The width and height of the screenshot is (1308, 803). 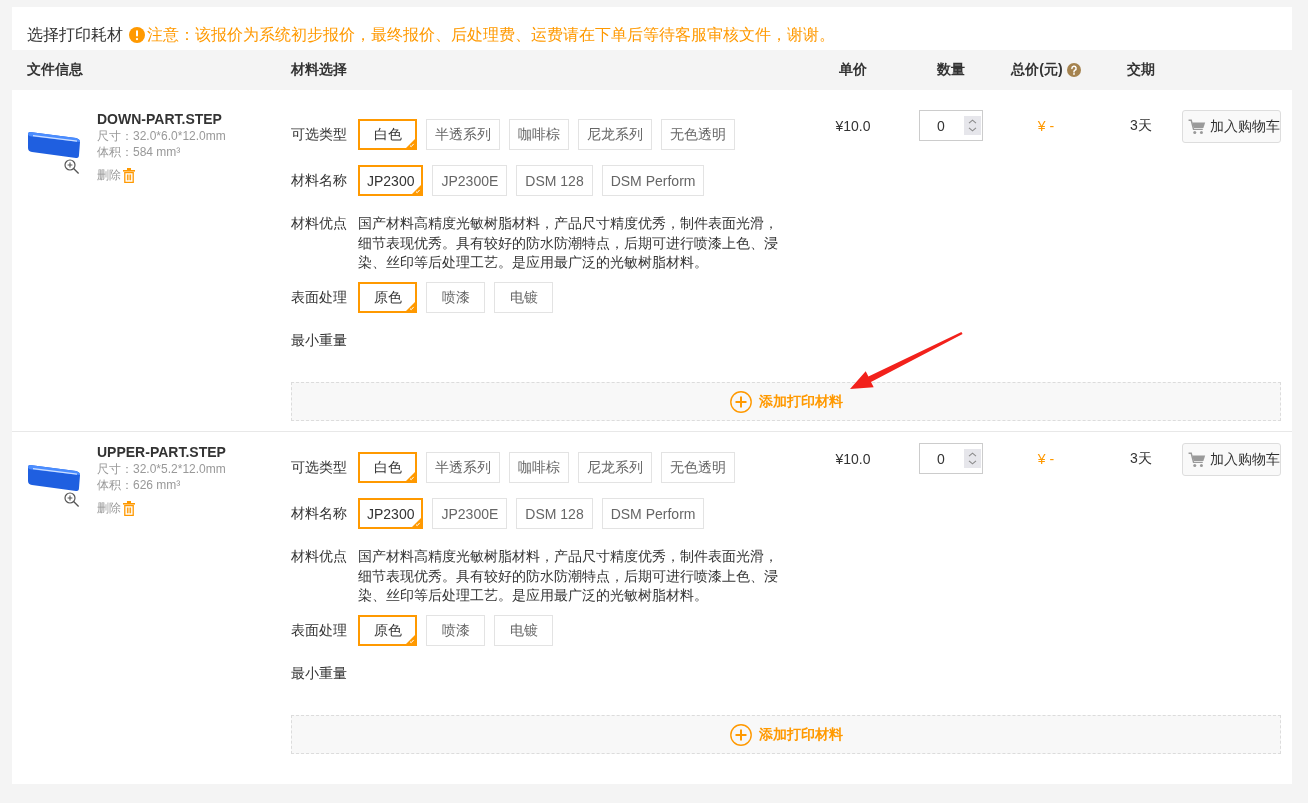 What do you see at coordinates (906, 360) in the screenshot?
I see `arrow-icon` at bounding box center [906, 360].